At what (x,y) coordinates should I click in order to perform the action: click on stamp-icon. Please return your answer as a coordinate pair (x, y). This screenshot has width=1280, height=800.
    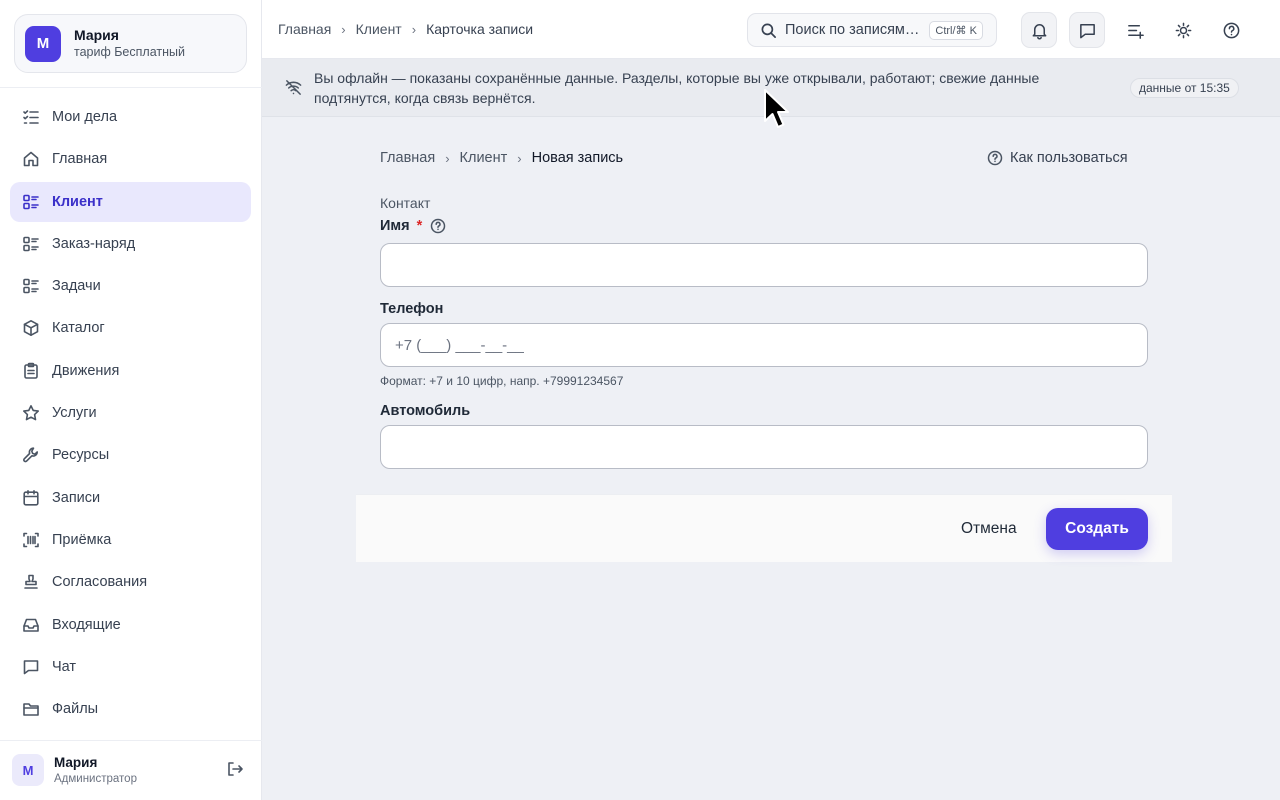
    Looking at the image, I should click on (31, 582).